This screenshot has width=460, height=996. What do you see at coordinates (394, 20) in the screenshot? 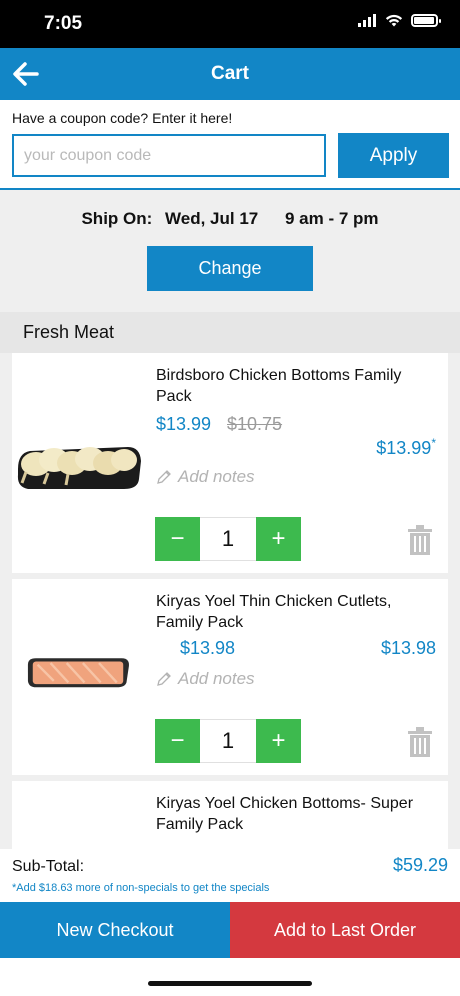
I see `wifi-icon` at bounding box center [394, 20].